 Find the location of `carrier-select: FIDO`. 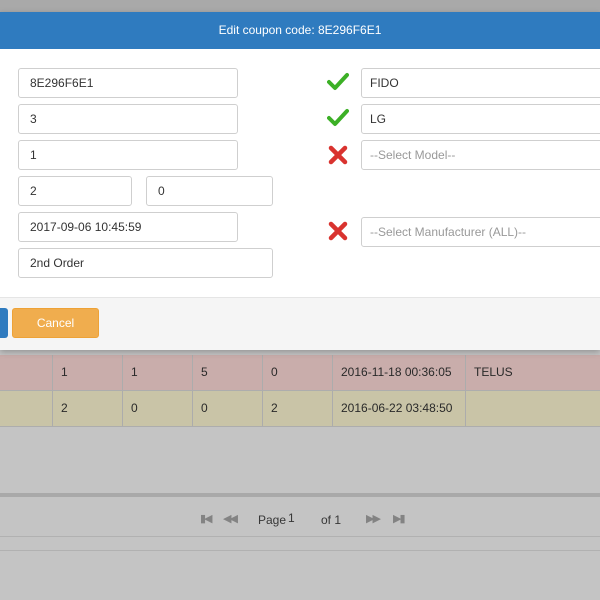

carrier-select: FIDO is located at coordinates (480, 83).